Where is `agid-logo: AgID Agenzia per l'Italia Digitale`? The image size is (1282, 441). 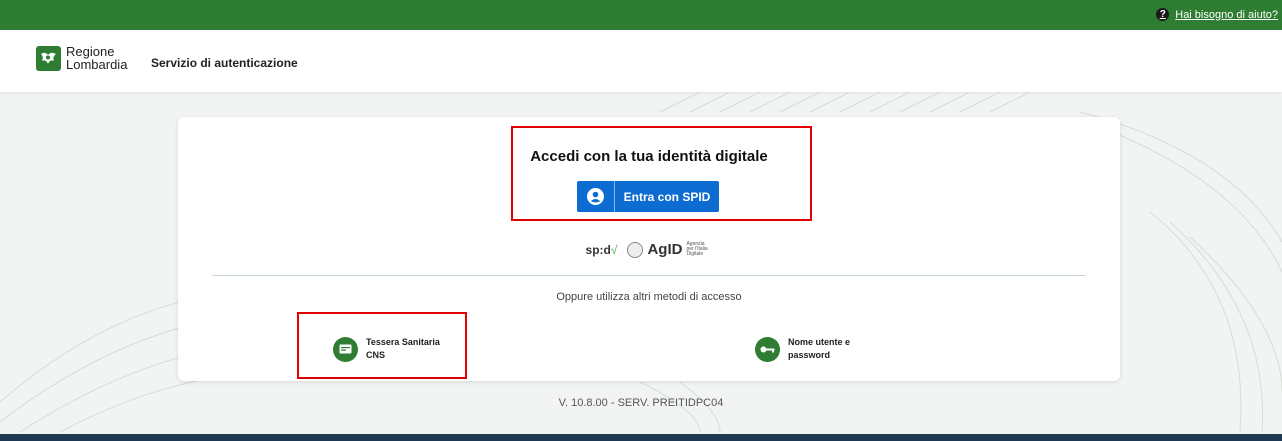 agid-logo: AgID Agenzia per l'Italia Digitale is located at coordinates (669, 249).